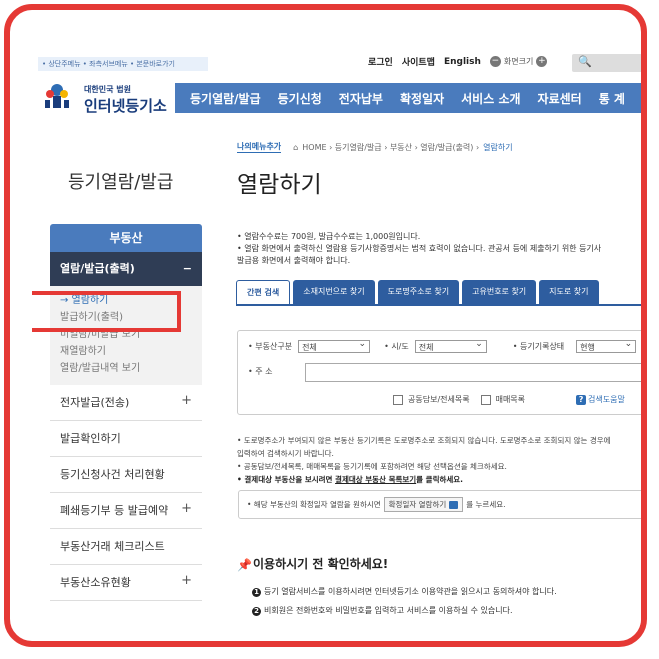 The height and width of the screenshot is (659, 659). I want to click on property-type-label: • 부동산구분, so click(270, 346).